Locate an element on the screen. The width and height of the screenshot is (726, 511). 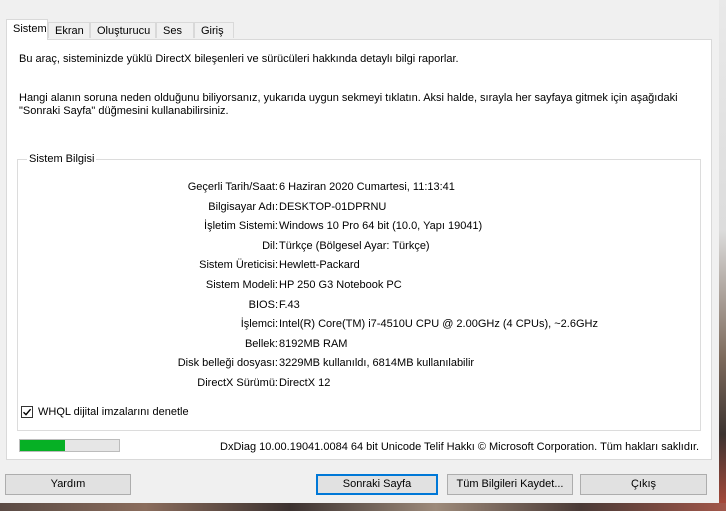
info-label: Geçerli Tarih/Saat: is located at coordinates (232, 187).